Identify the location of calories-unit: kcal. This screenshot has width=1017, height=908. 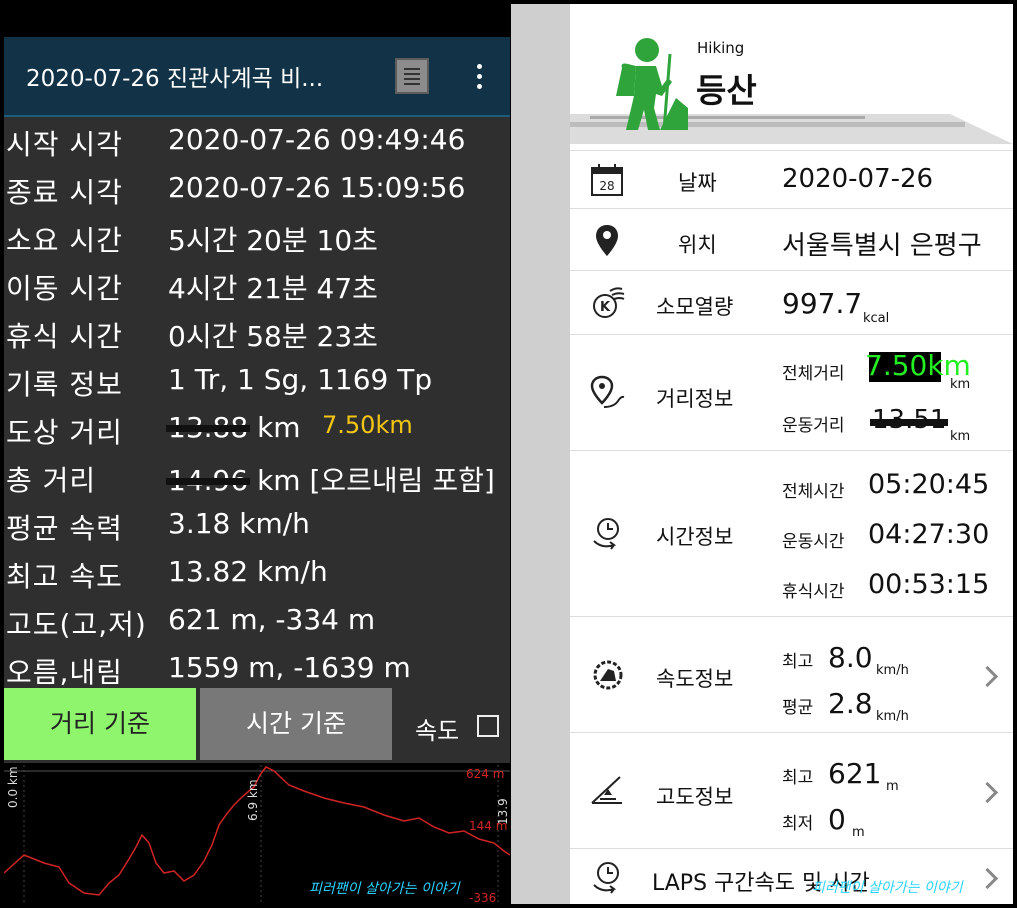
(876, 318).